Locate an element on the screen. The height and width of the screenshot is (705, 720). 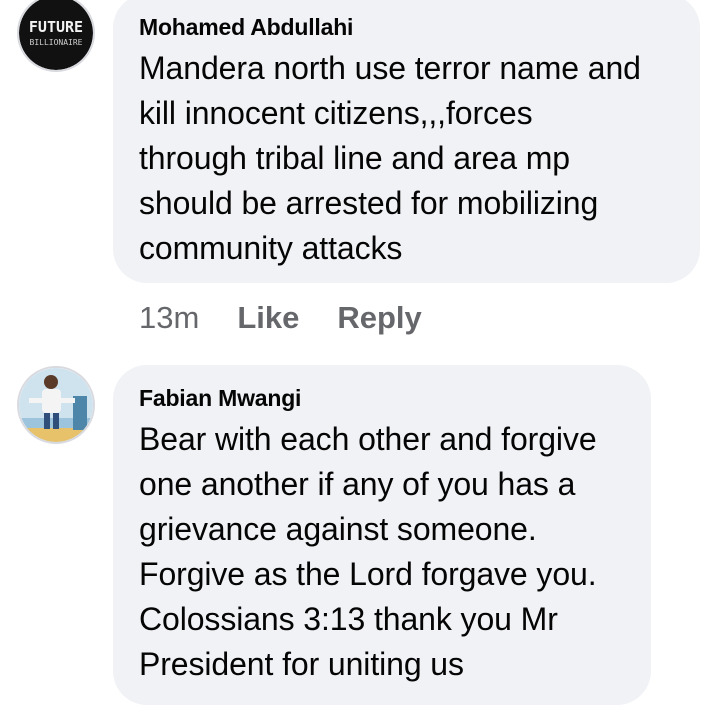
comment-author: Fabian Mwangi is located at coordinates (382, 398).